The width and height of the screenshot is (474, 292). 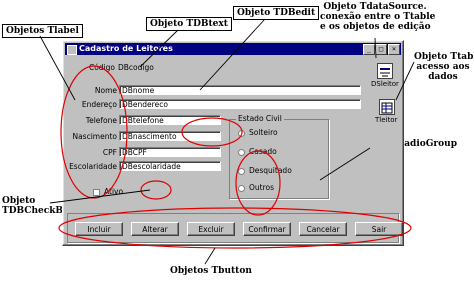 What do you see at coordinates (210, 256) in the screenshot?
I see `tbutton-line` at bounding box center [210, 256].